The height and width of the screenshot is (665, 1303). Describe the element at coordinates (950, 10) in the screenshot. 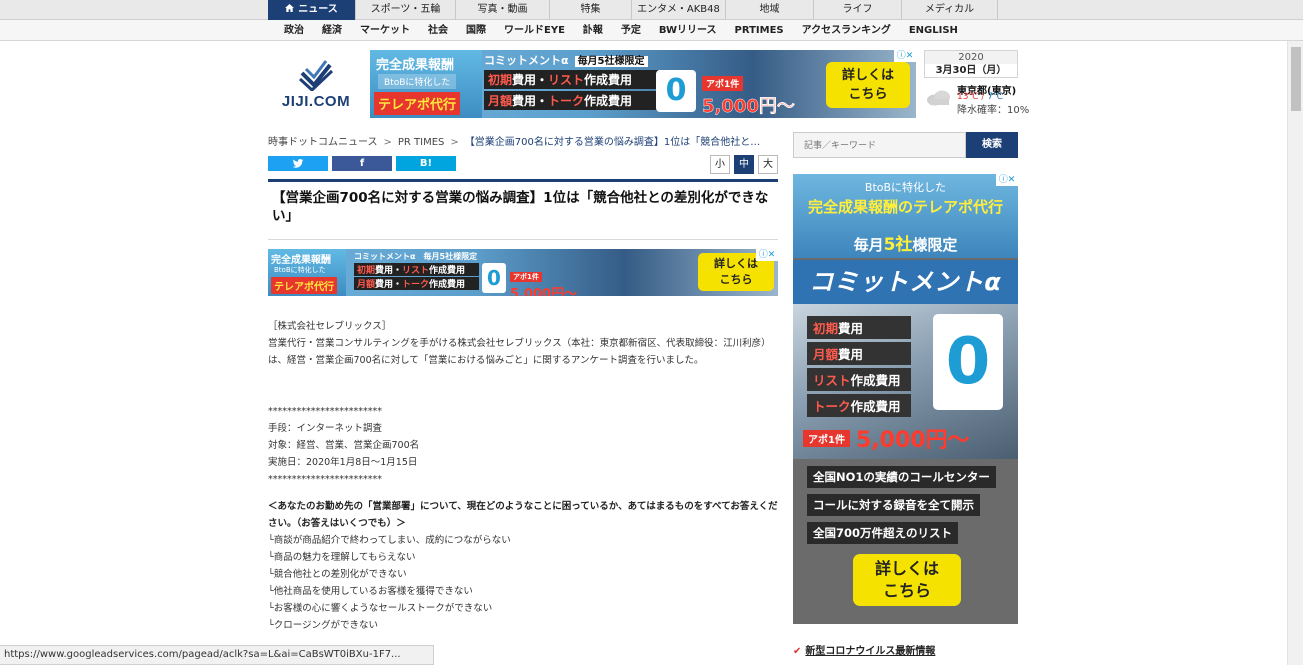

I see `nav-tab-medical: メディカル` at that location.